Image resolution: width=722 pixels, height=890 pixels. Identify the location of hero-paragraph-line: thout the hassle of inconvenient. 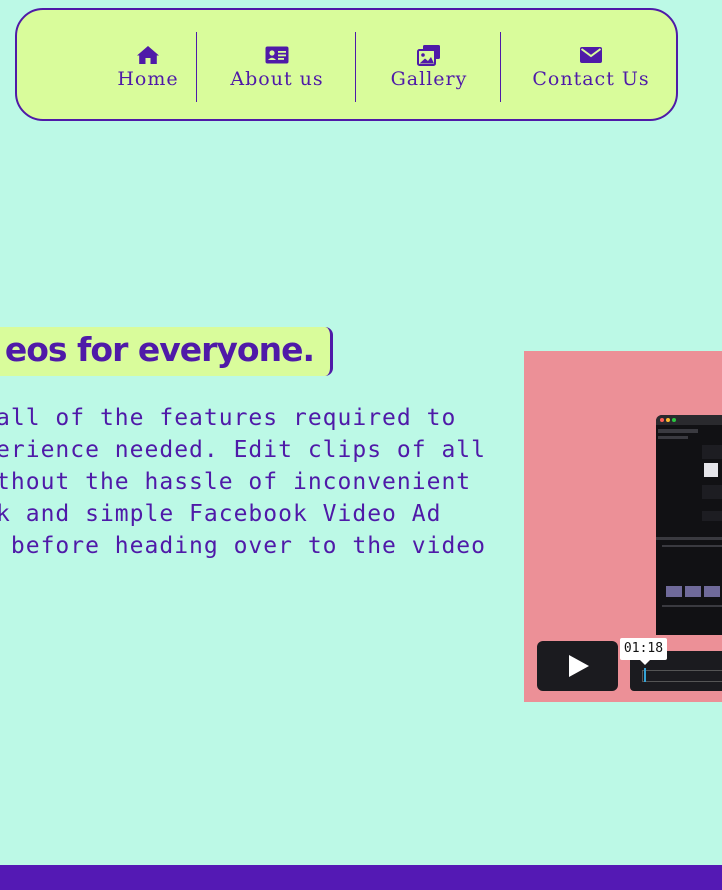
(236, 482).